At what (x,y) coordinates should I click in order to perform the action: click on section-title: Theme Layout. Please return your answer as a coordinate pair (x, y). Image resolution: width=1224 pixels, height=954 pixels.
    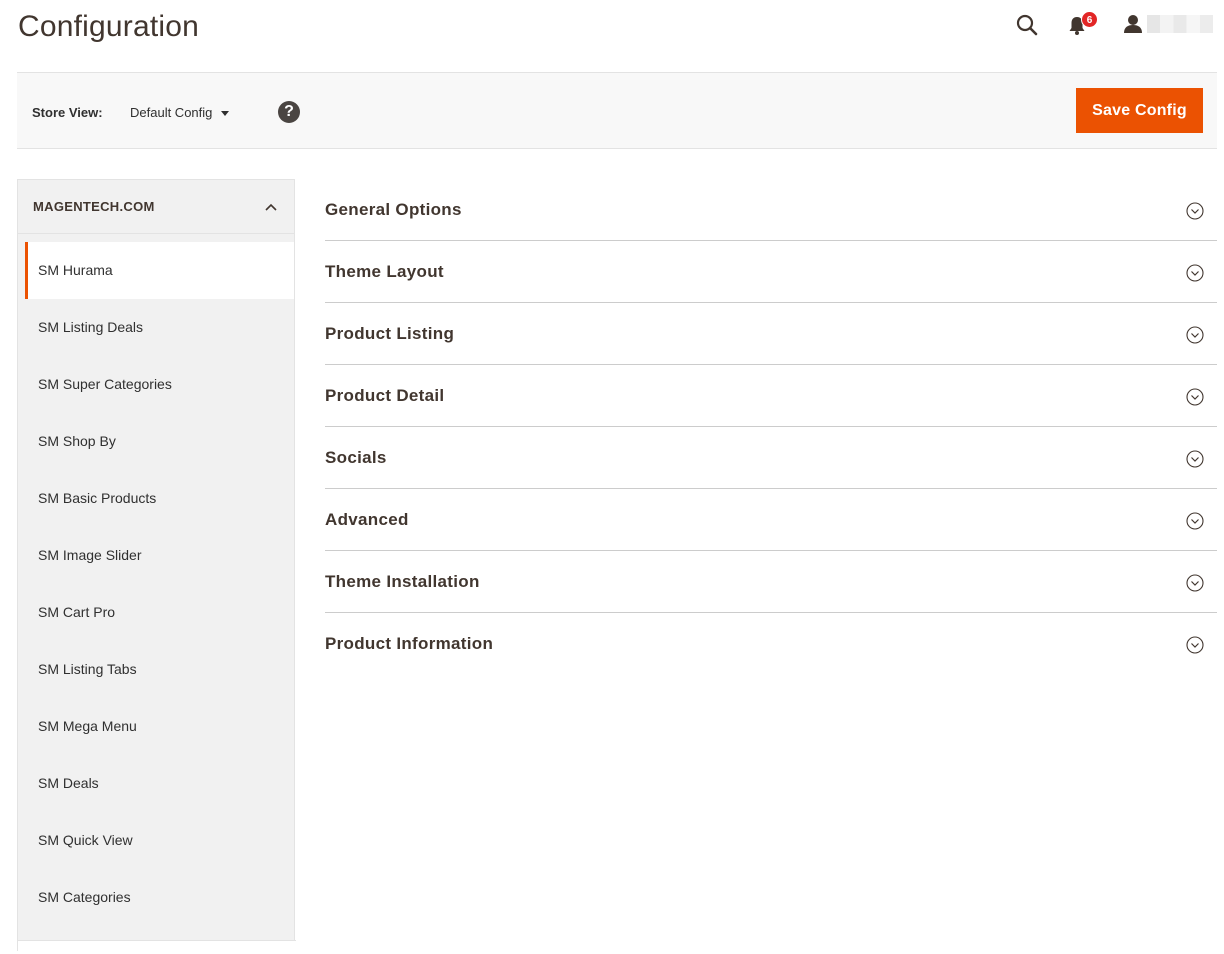
    Looking at the image, I should click on (384, 271).